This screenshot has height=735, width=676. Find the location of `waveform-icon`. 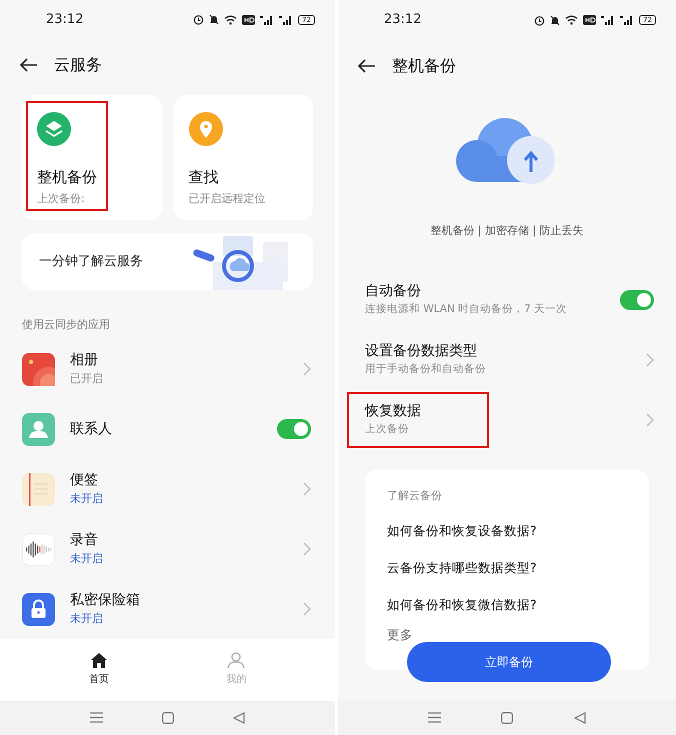

waveform-icon is located at coordinates (38, 549).